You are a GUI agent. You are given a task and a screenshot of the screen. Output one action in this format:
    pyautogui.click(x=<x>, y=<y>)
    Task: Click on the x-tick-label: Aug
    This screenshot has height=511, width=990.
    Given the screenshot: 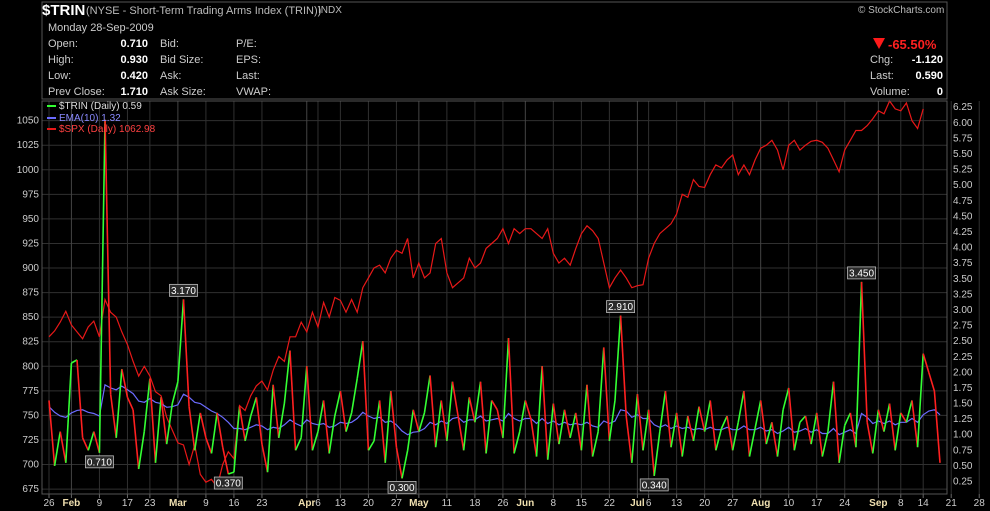 What is the action you would take?
    pyautogui.click(x=760, y=503)
    